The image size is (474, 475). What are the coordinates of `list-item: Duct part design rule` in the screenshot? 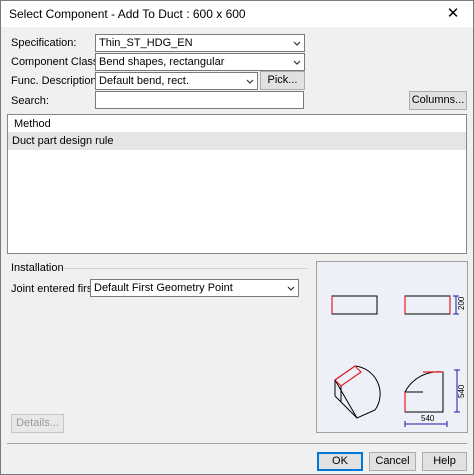 It's located at (237, 141).